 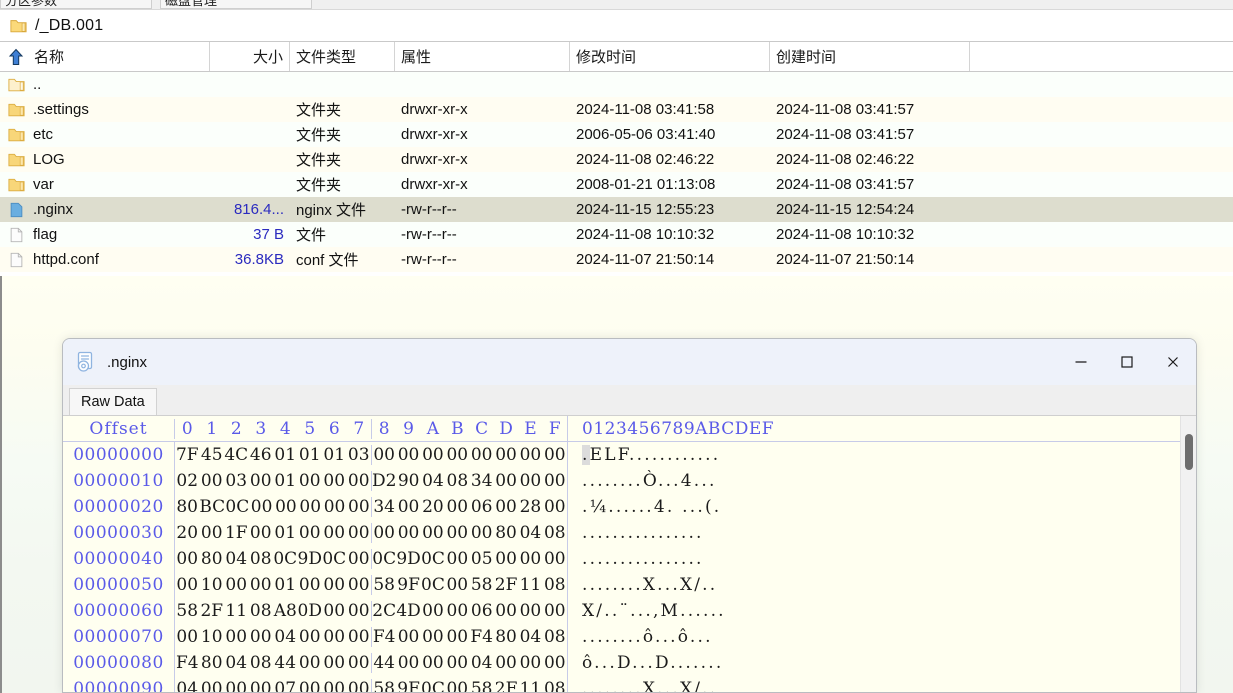 What do you see at coordinates (408, 559) in the screenshot?
I see `hex-byte: 9D` at bounding box center [408, 559].